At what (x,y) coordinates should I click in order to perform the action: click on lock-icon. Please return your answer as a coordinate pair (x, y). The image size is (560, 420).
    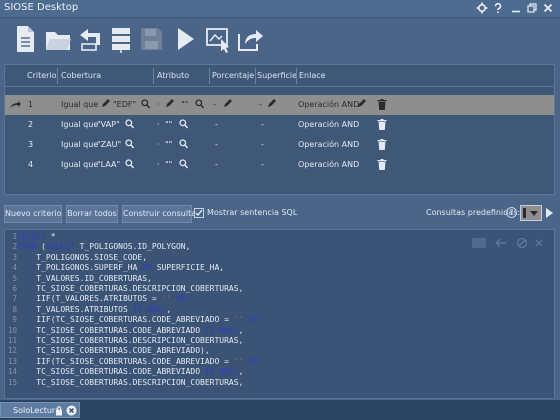
    Looking at the image, I should click on (59, 411).